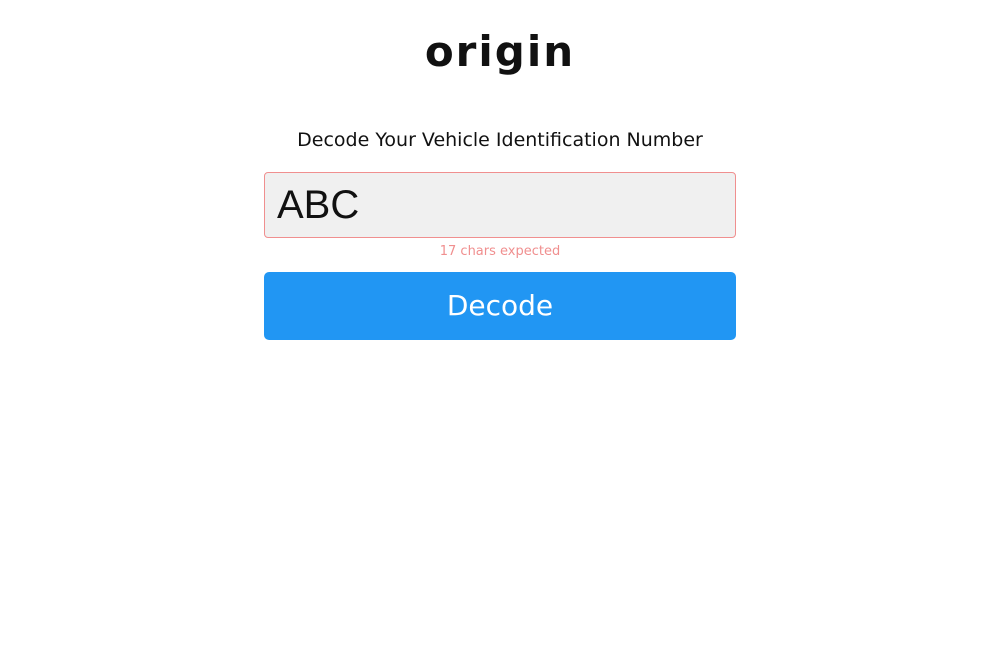  Describe the element at coordinates (500, 251) in the screenshot. I see `vin-error-message: 17 chars expected` at that location.